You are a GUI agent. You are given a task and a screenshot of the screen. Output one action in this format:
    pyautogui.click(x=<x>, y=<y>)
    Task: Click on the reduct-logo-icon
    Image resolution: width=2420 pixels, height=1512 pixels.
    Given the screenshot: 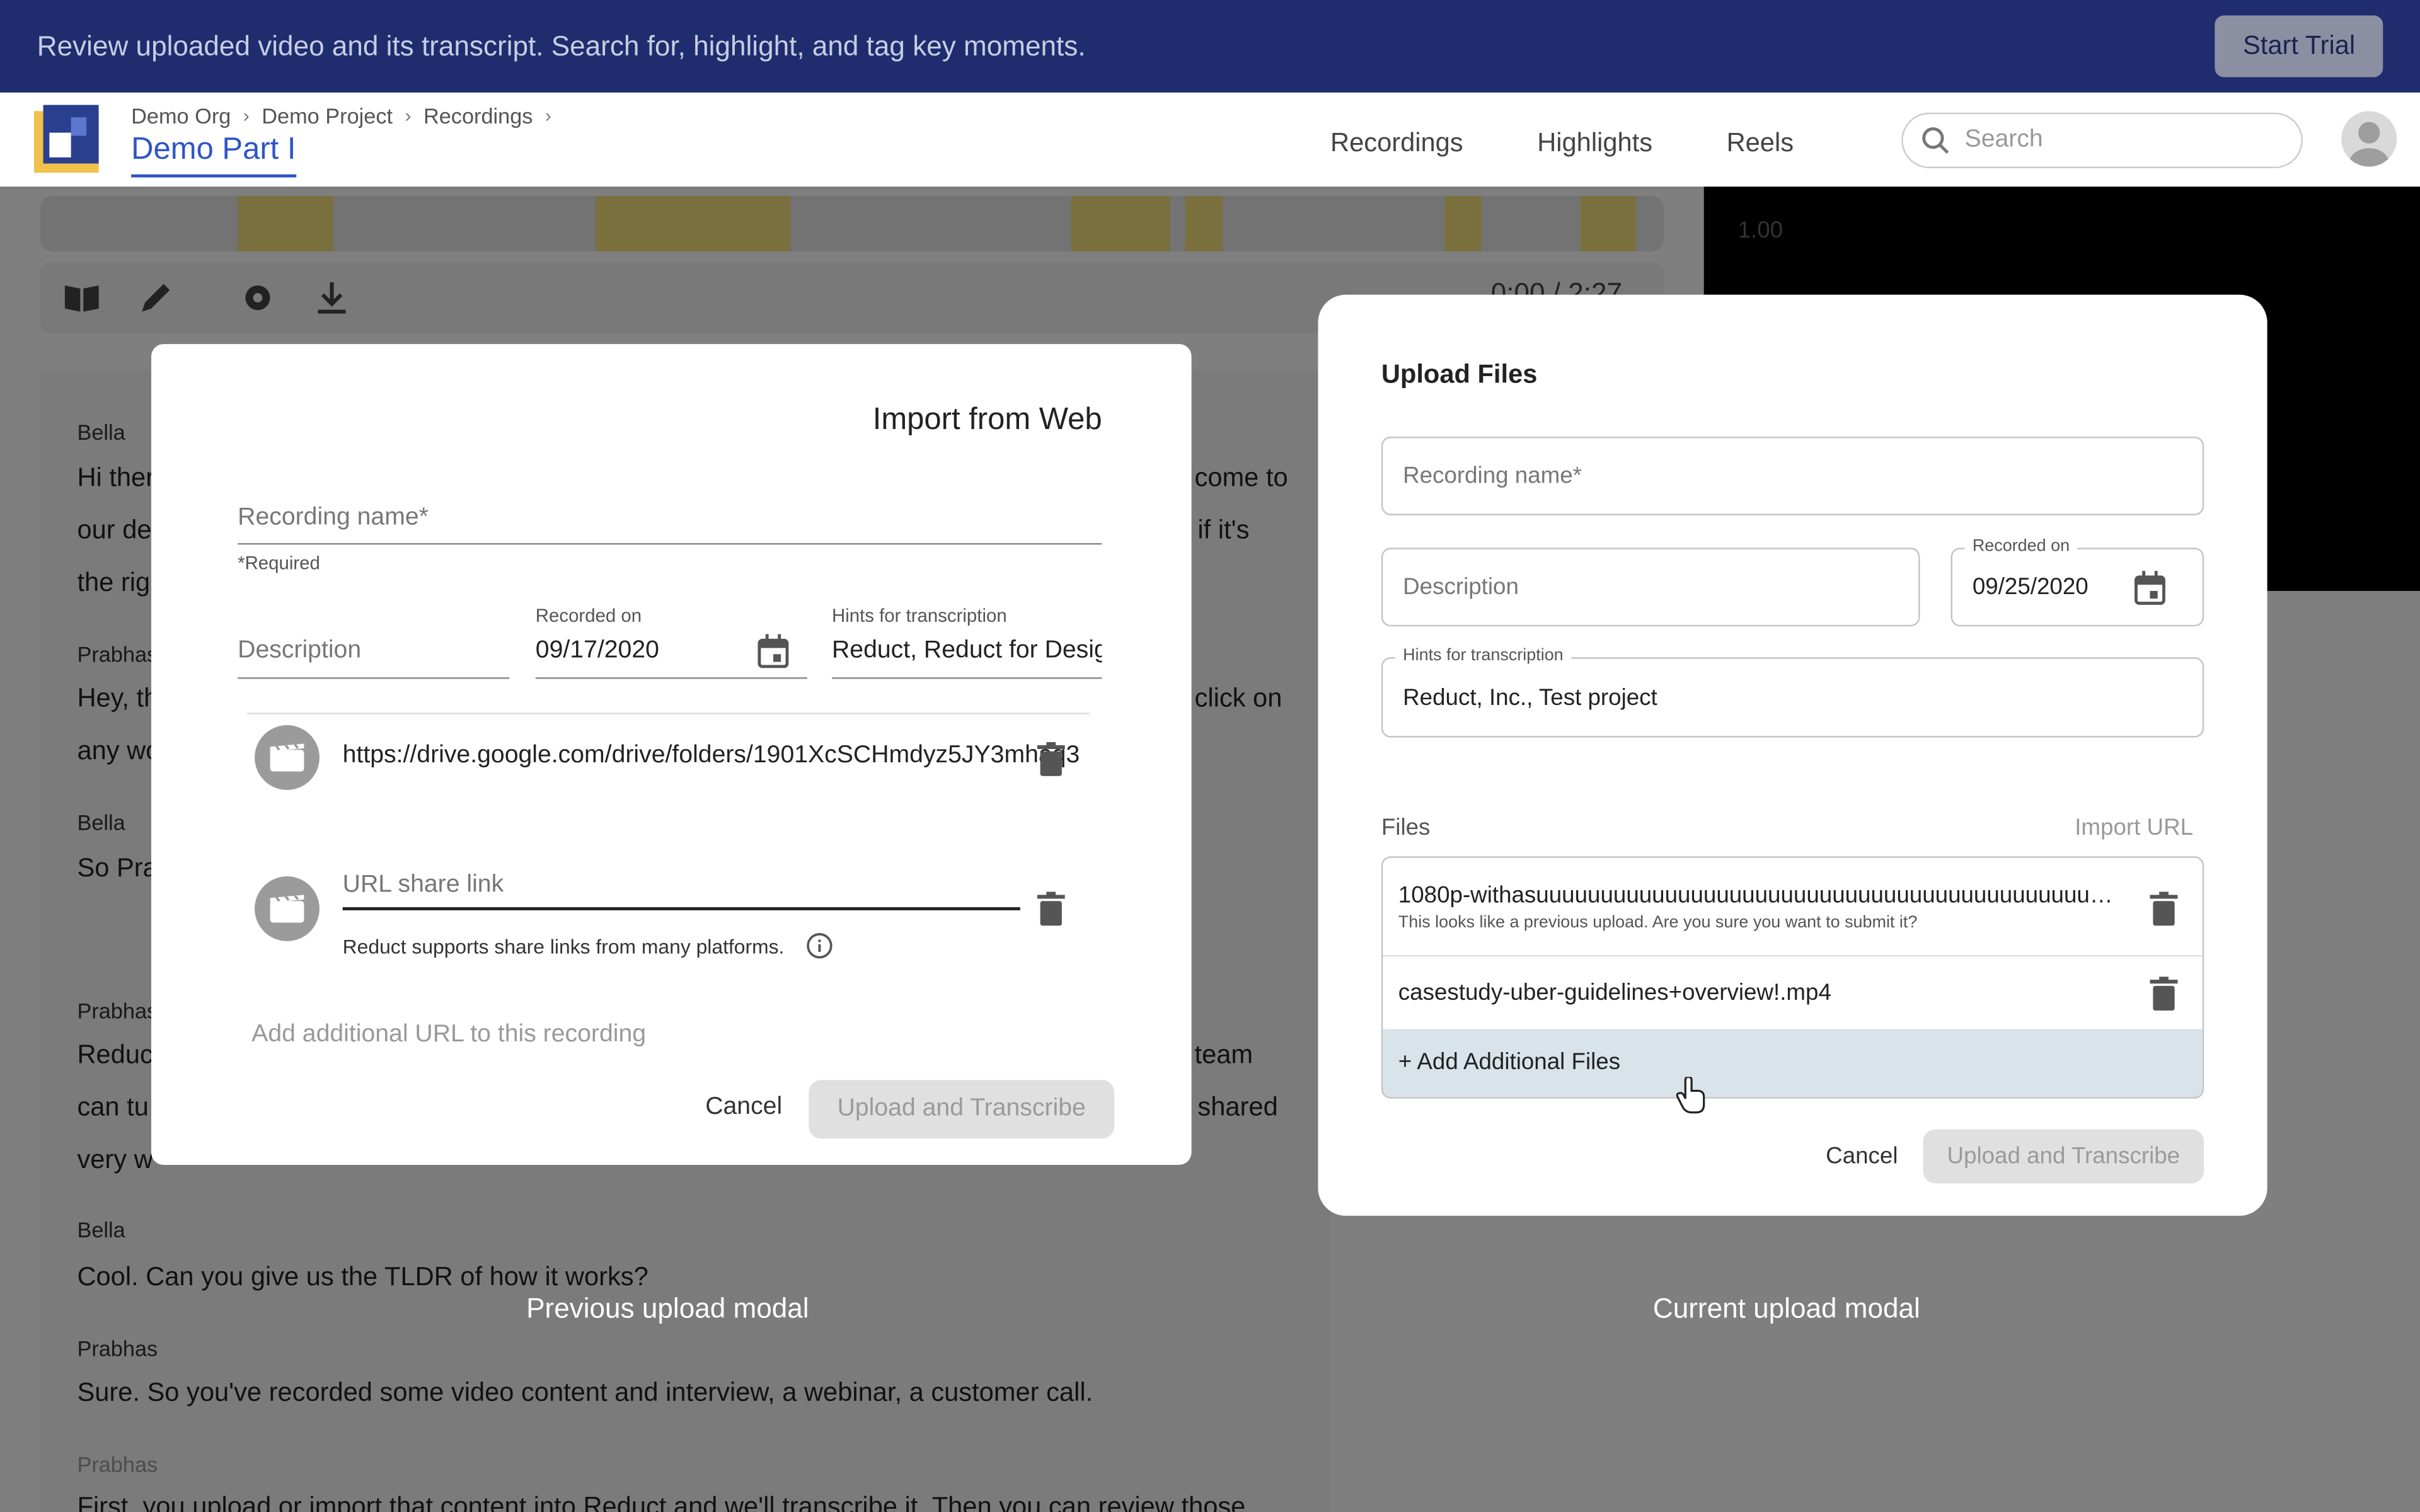 What is the action you would take?
    pyautogui.click(x=66, y=139)
    